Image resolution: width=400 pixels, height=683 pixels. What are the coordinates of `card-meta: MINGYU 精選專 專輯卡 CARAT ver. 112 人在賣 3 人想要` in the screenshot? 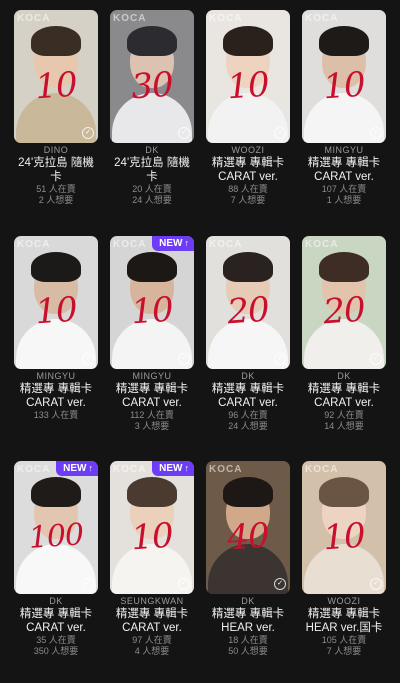 It's located at (152, 401).